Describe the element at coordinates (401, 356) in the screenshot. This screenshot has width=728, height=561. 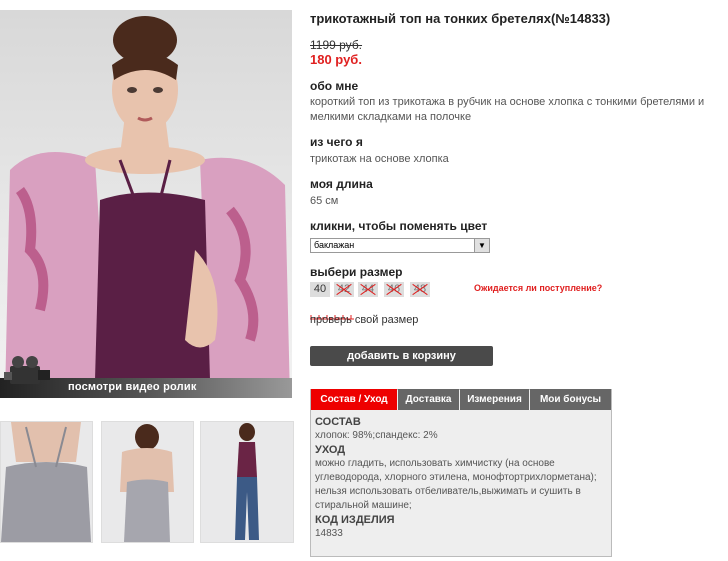
I see `add-to-cart-button: добавить в корзину` at that location.